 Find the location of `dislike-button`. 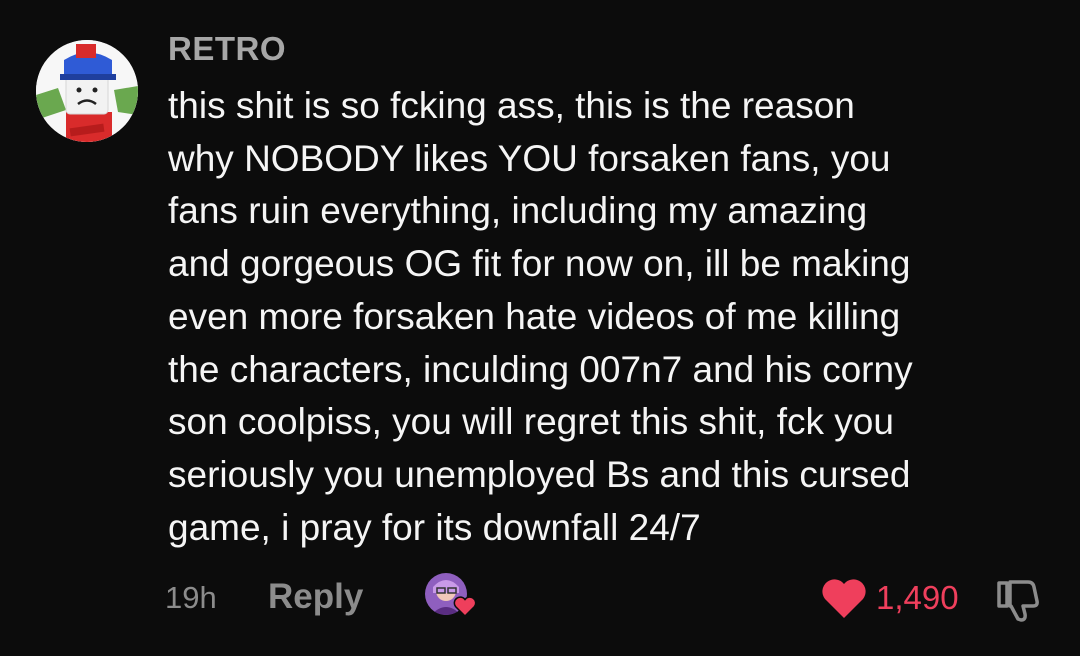

dislike-button is located at coordinates (1018, 599).